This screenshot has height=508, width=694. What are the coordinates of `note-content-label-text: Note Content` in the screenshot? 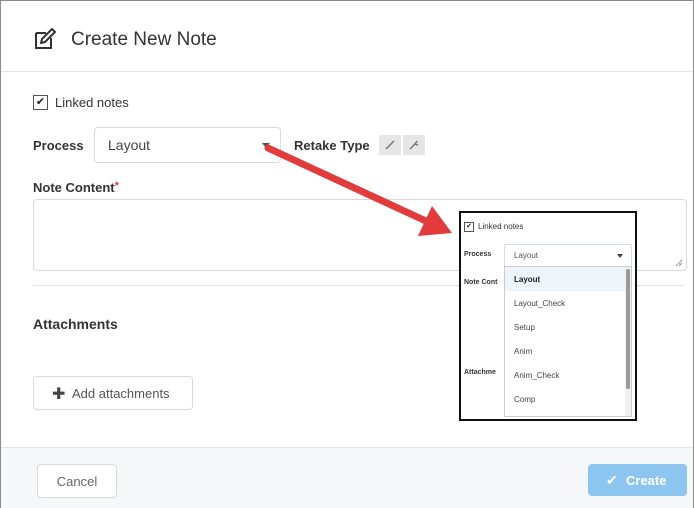 It's located at (74, 187).